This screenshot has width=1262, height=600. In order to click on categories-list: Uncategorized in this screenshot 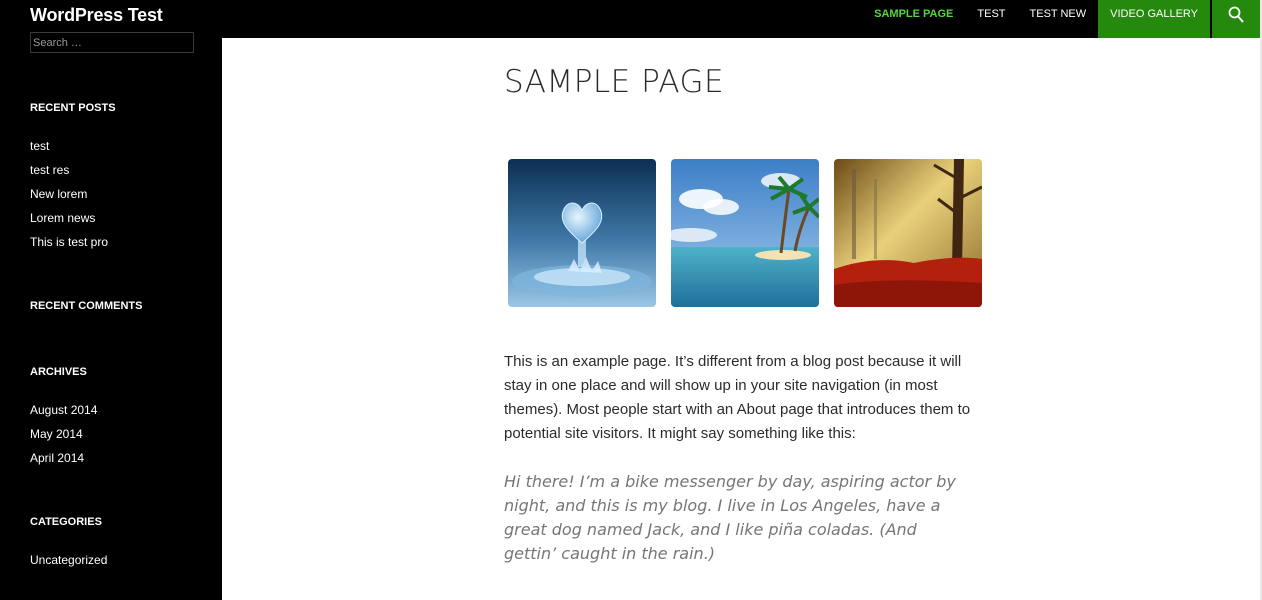, I will do `click(68, 564)`.